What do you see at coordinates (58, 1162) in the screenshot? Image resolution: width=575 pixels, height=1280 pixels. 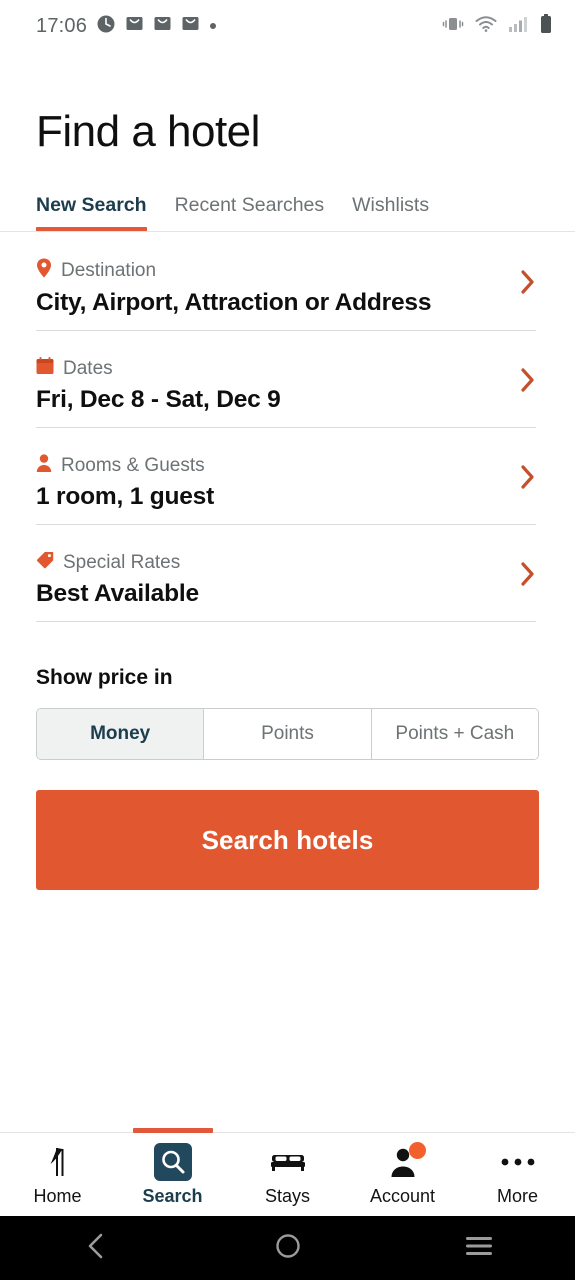 I see `marriott-logo-icon` at bounding box center [58, 1162].